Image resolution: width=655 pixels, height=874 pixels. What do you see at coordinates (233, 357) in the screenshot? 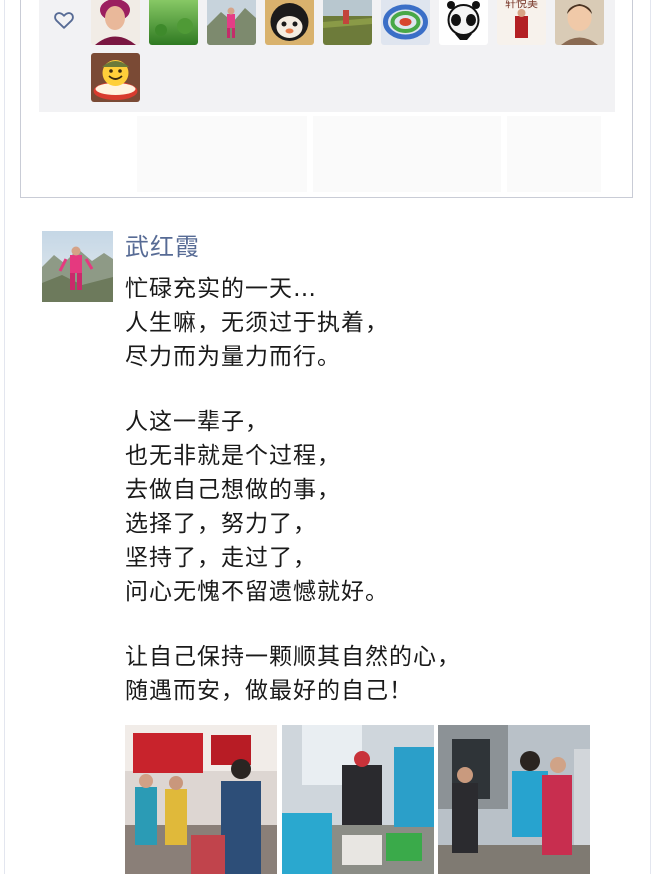
I see `text-line: 尽力而为量力而行。` at bounding box center [233, 357].